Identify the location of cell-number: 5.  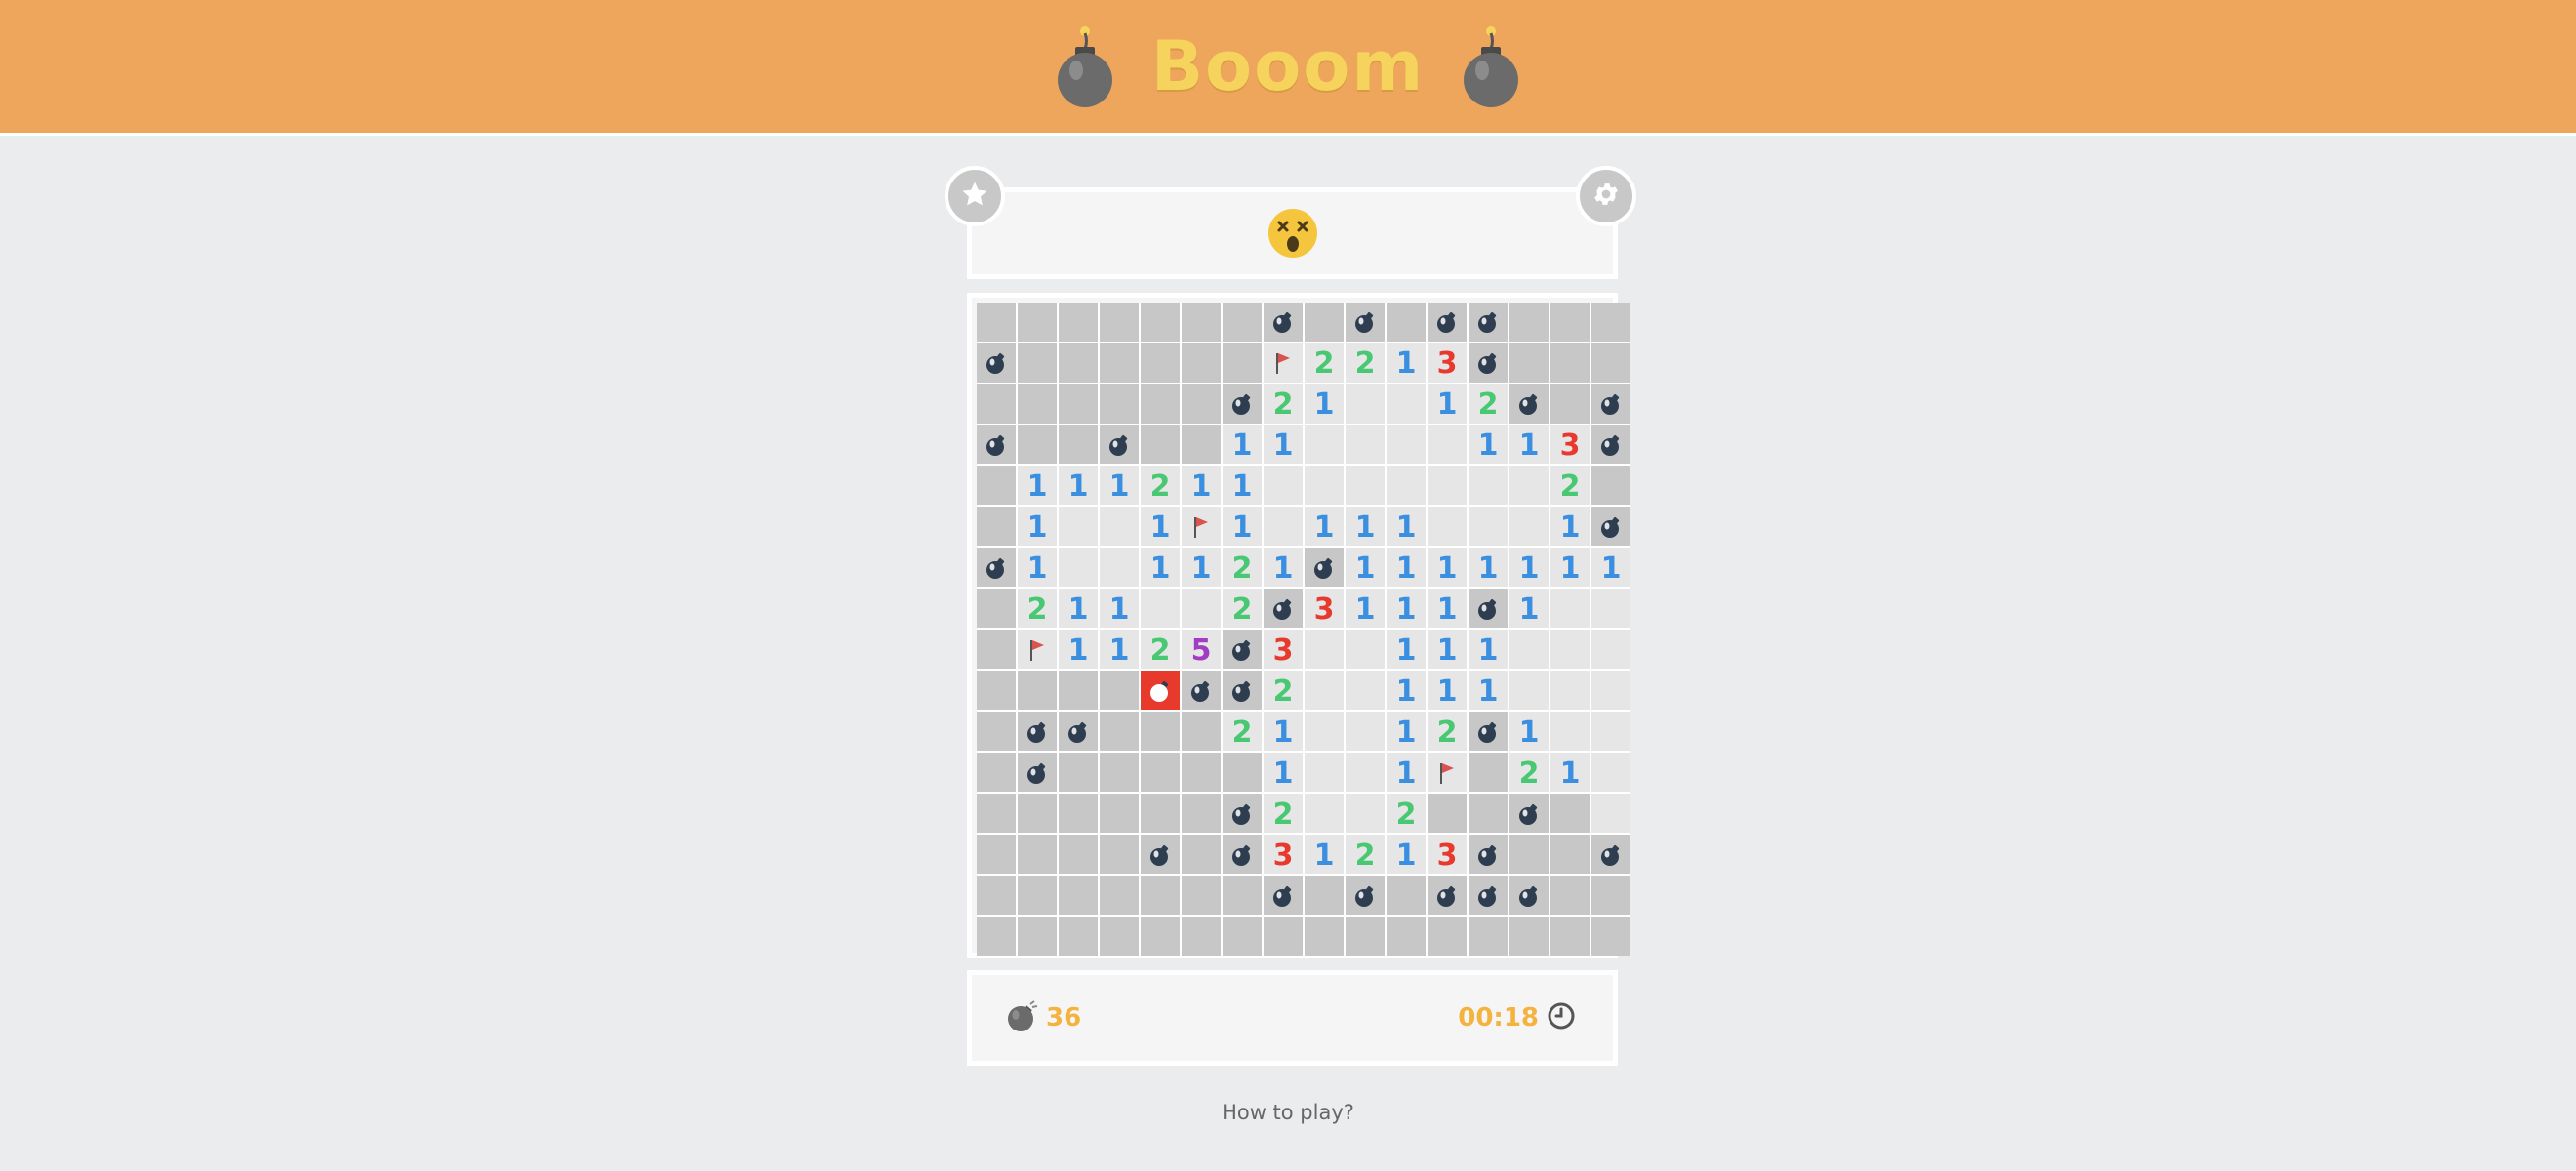
(1201, 649).